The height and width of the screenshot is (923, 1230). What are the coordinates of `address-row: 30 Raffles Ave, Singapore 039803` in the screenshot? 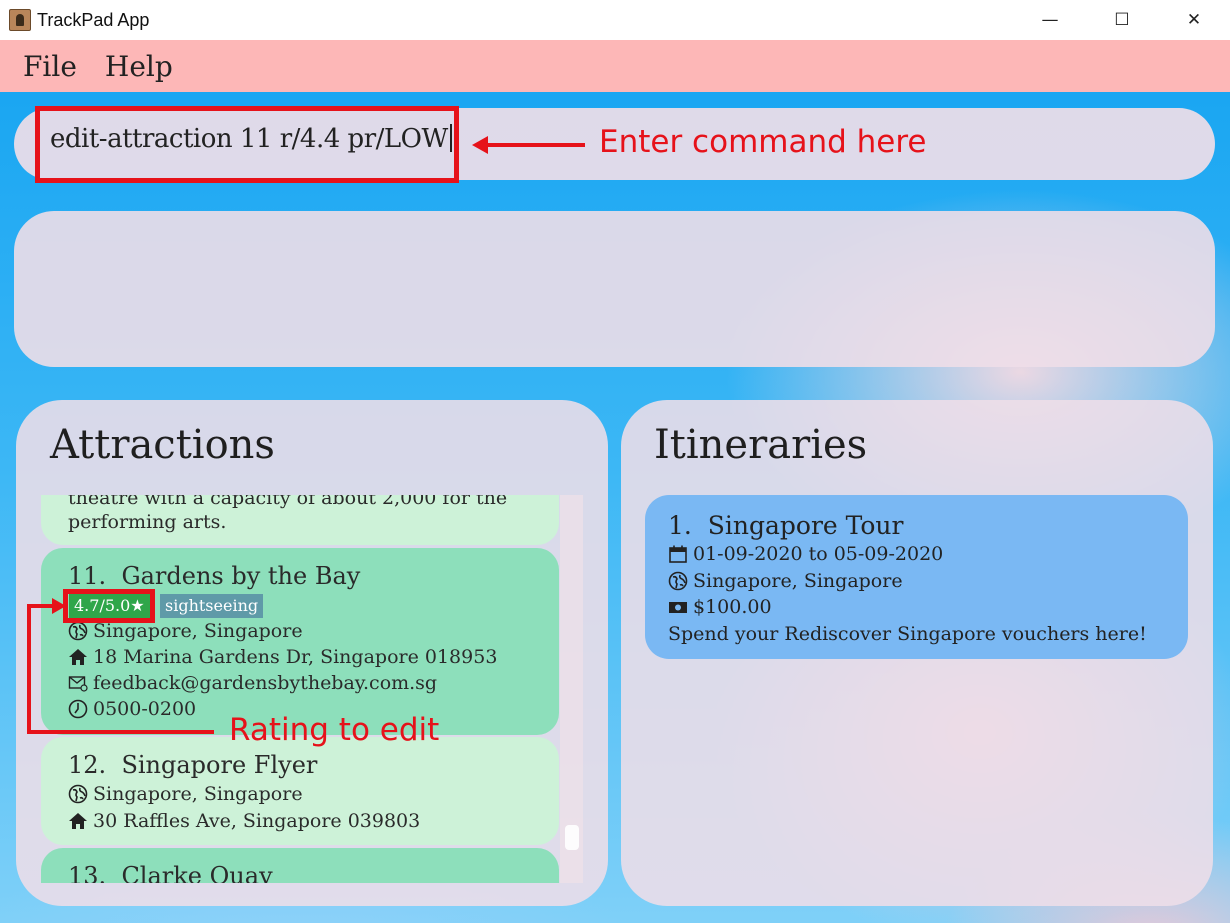 It's located at (244, 821).